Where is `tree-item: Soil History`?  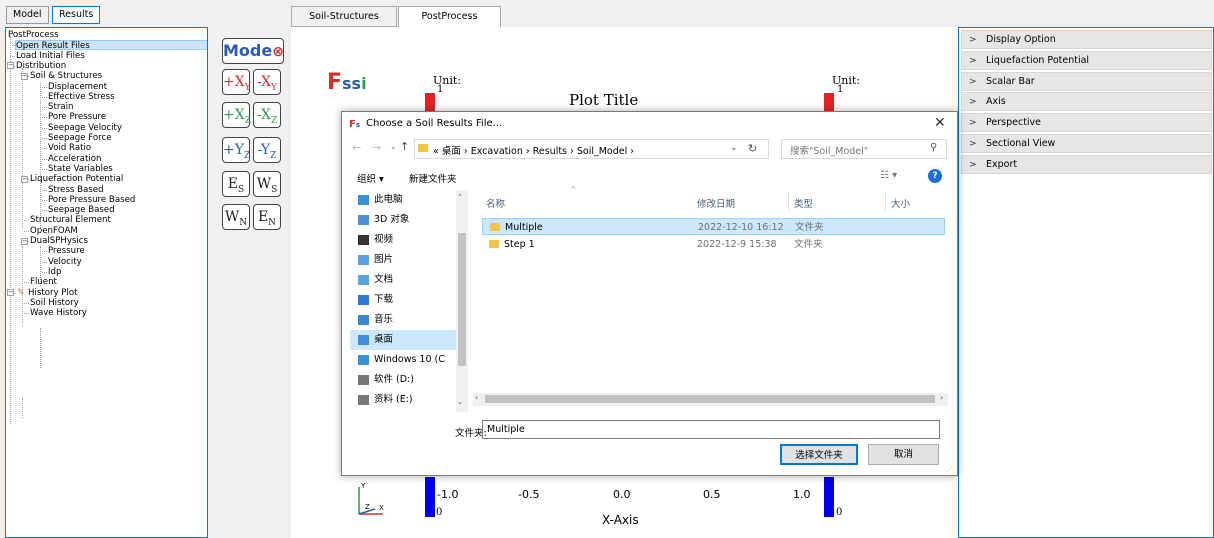 tree-item: Soil History is located at coordinates (54, 303).